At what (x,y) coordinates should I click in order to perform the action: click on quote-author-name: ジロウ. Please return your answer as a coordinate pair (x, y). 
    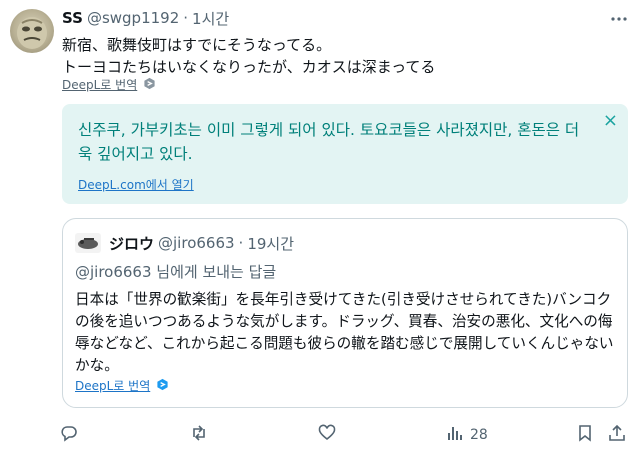
    Looking at the image, I should click on (131, 243).